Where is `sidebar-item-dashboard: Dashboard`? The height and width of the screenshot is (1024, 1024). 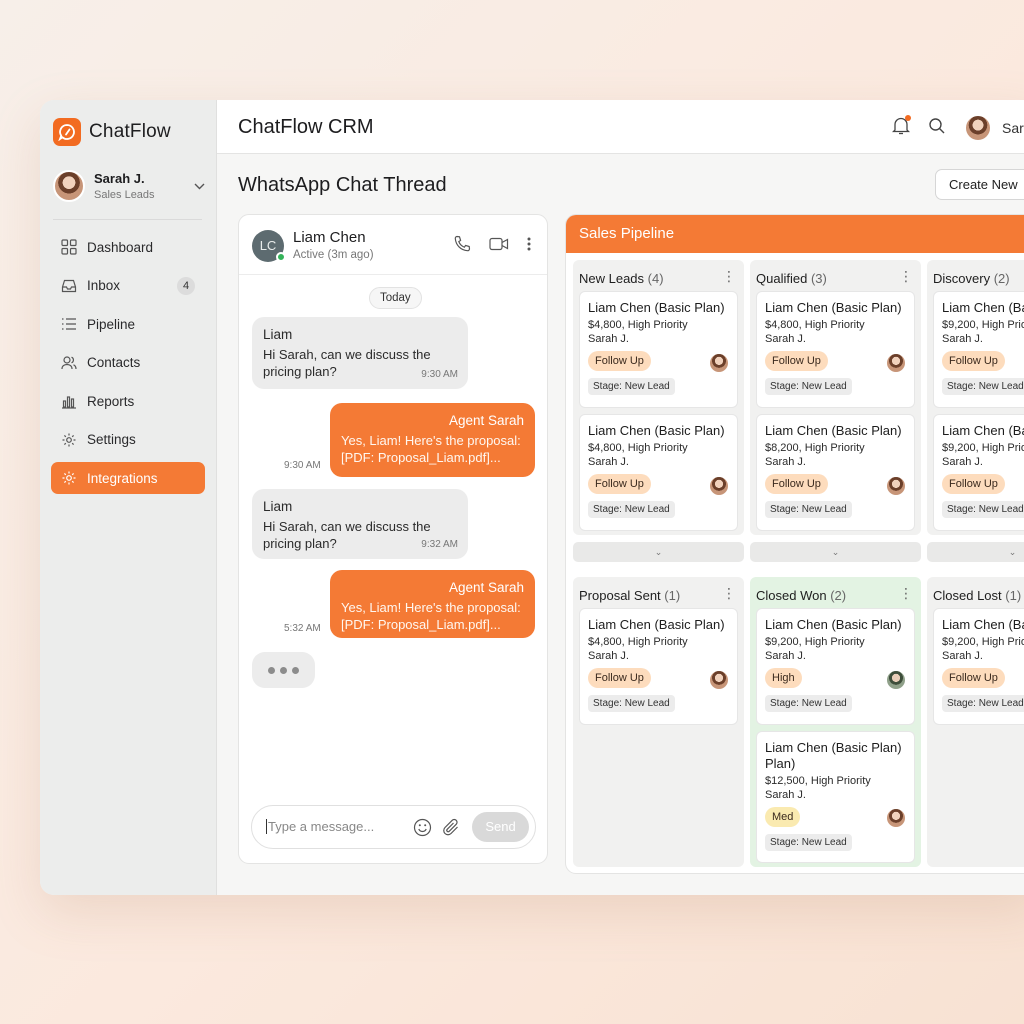 sidebar-item-dashboard: Dashboard is located at coordinates (128, 247).